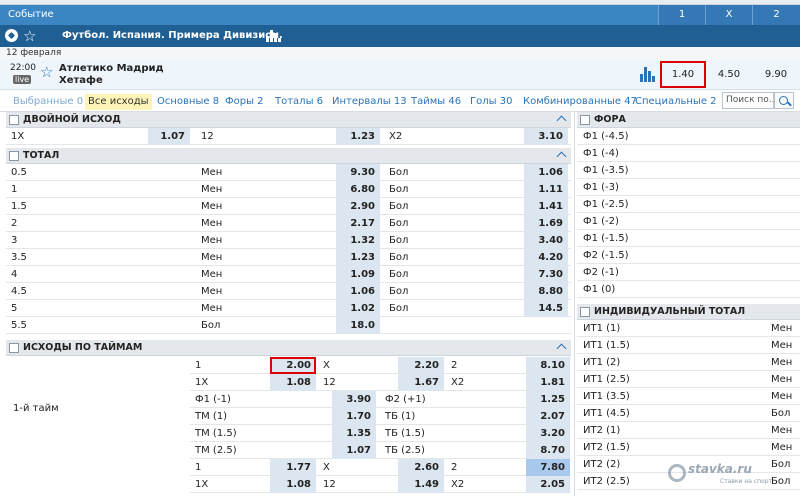 The width and height of the screenshot is (800, 496). Describe the element at coordinates (288, 156) in the screenshot. I see `section-total: ТОТАЛ` at that location.